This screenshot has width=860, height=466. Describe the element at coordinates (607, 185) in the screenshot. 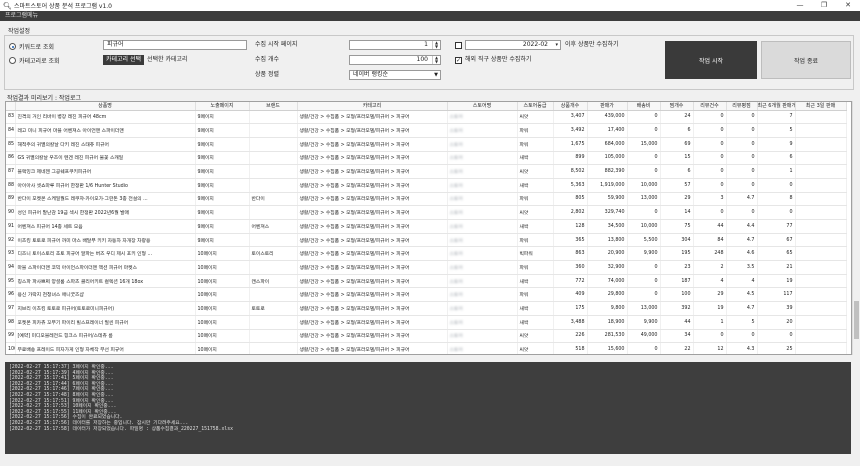

I see `table-cell: 1,919,000` at that location.